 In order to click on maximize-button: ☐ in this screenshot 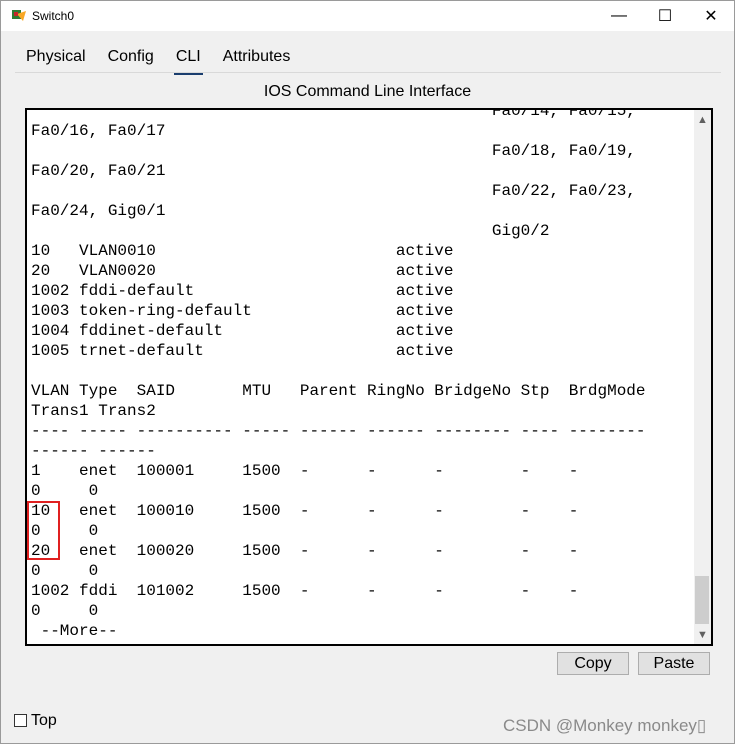, I will do `click(665, 16)`.